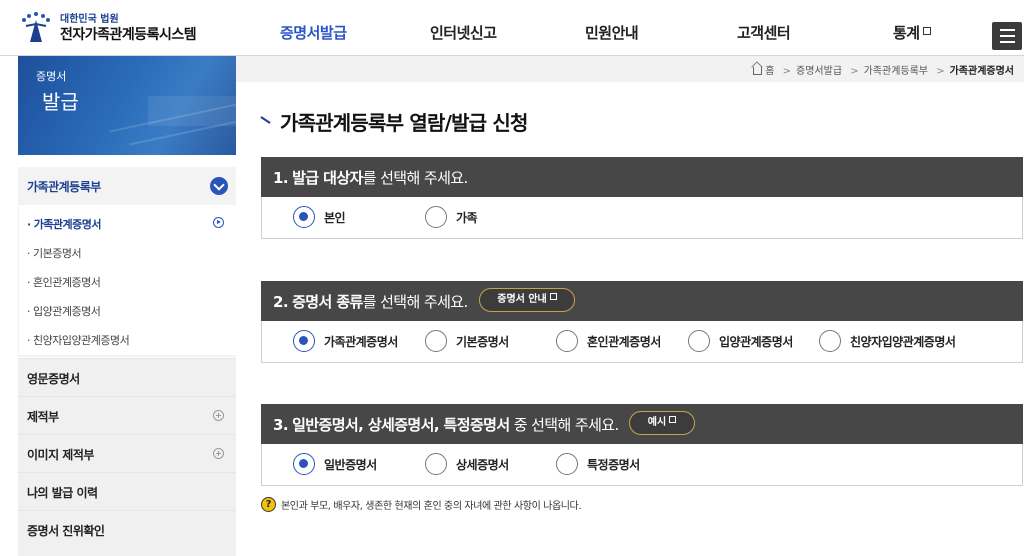  I want to click on radio-basic: 기본증명서, so click(467, 341).